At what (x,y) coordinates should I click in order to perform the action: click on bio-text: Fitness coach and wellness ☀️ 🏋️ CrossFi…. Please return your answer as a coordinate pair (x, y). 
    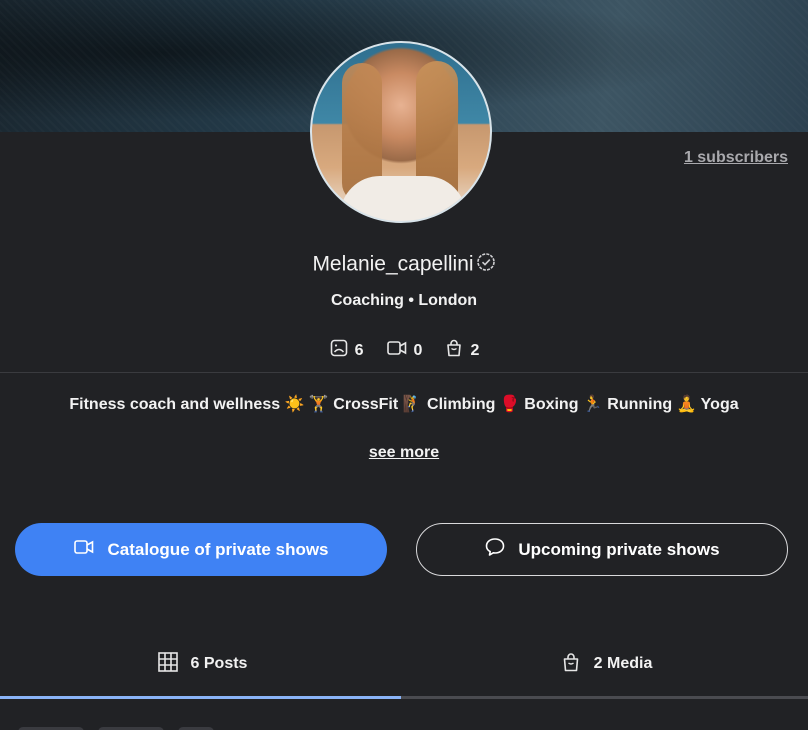
    Looking at the image, I should click on (404, 404).